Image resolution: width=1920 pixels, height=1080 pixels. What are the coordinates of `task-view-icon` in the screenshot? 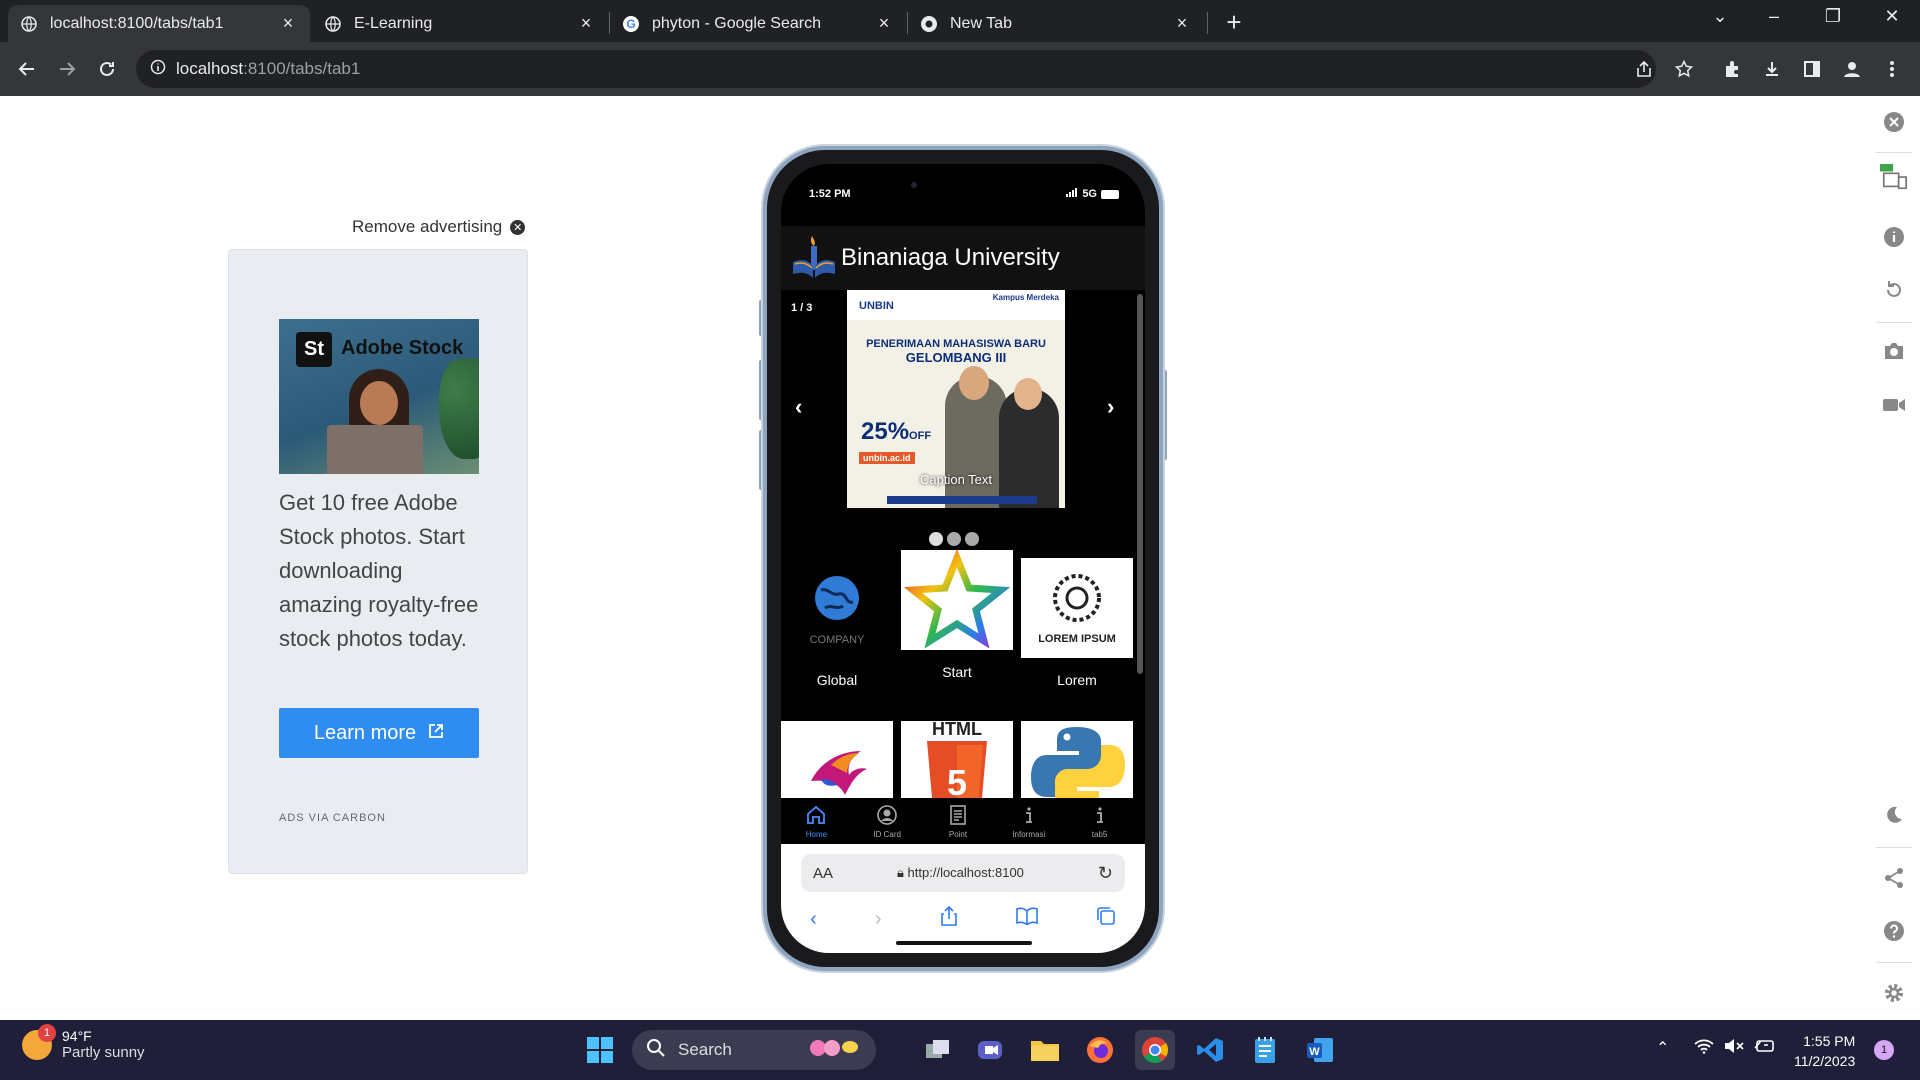 It's located at (938, 1050).